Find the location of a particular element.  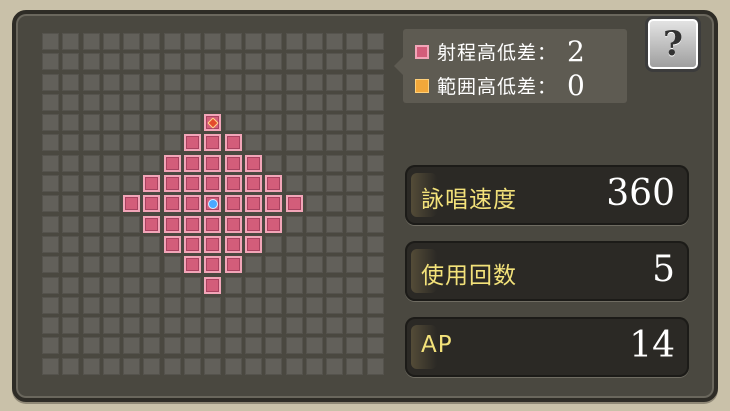

target-marker-icon is located at coordinates (213, 123).